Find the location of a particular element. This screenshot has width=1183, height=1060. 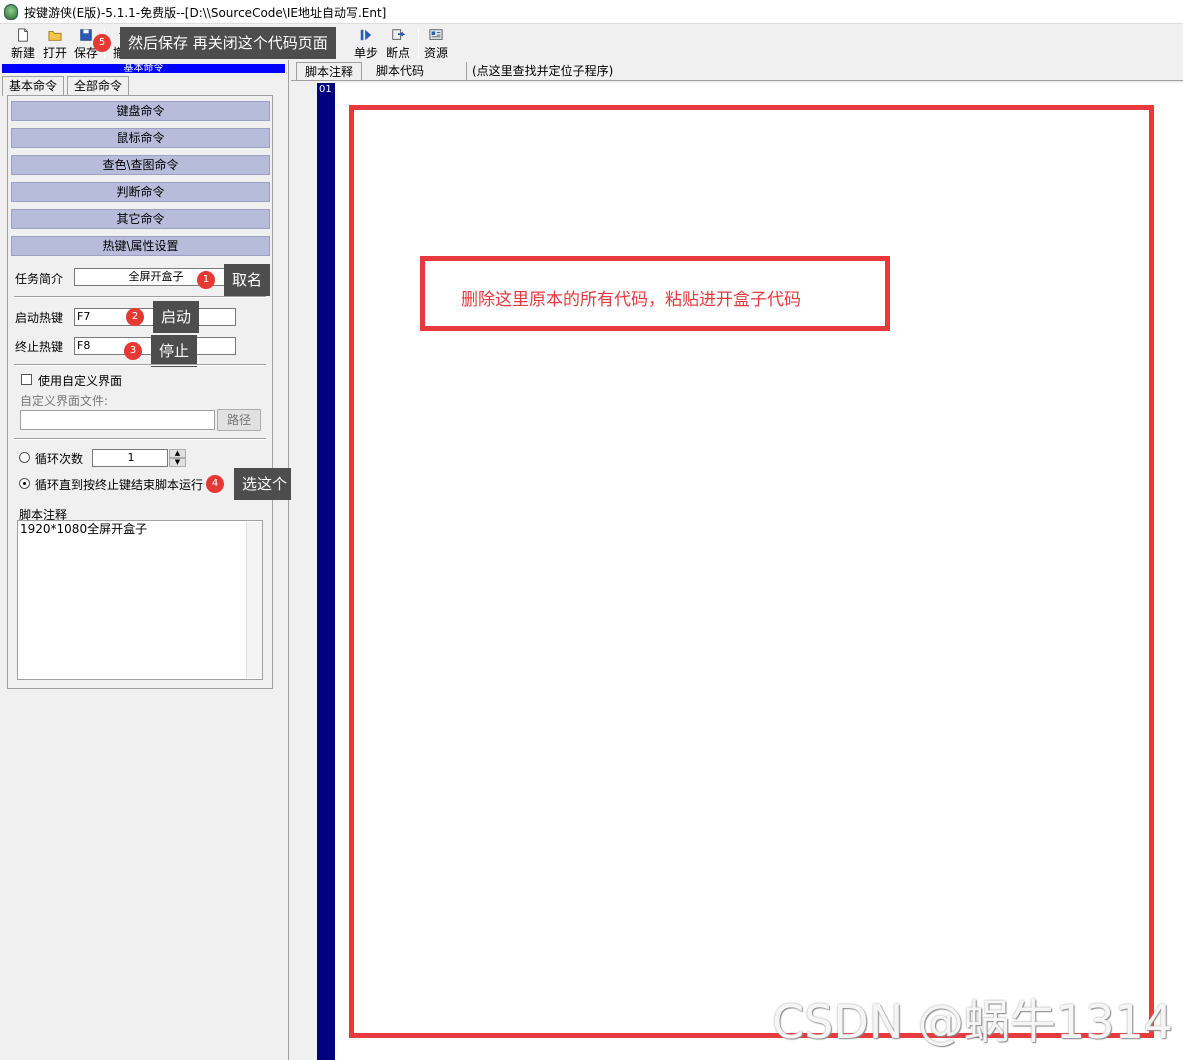

script-notes-text: 1920*1080全屏开盒子 is located at coordinates (84, 529).